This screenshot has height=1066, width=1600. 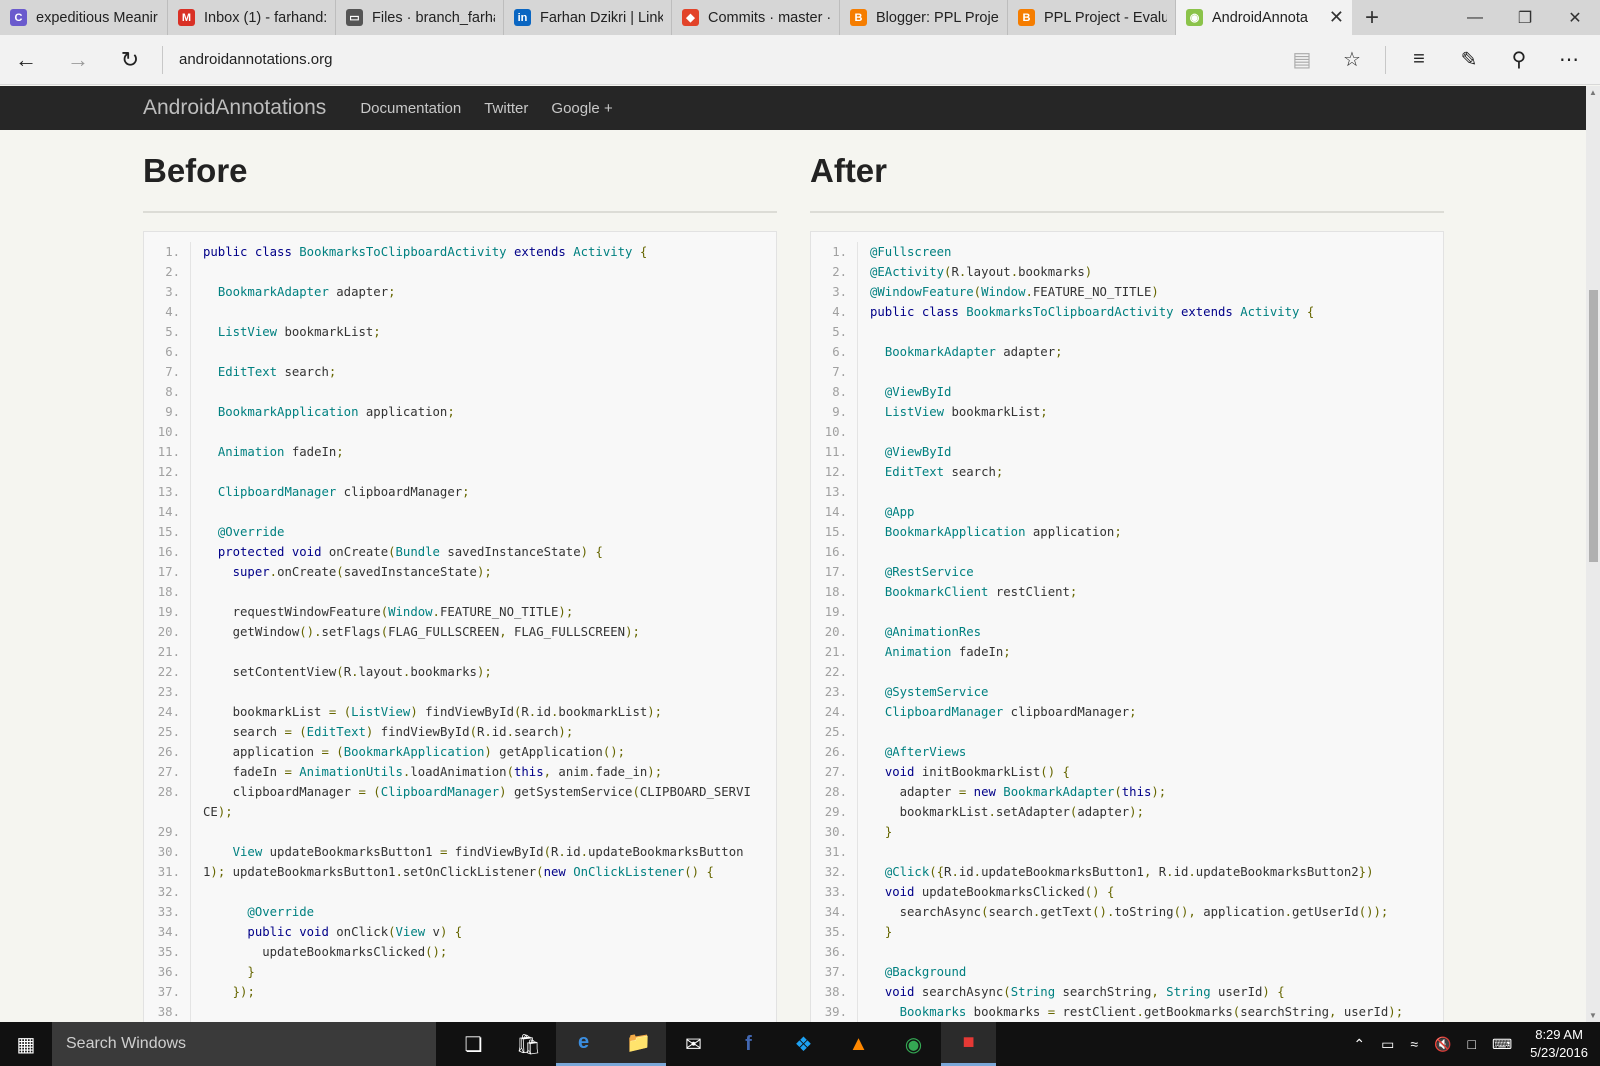 What do you see at coordinates (528, 1044) in the screenshot?
I see `store-icon: 🛍` at bounding box center [528, 1044].